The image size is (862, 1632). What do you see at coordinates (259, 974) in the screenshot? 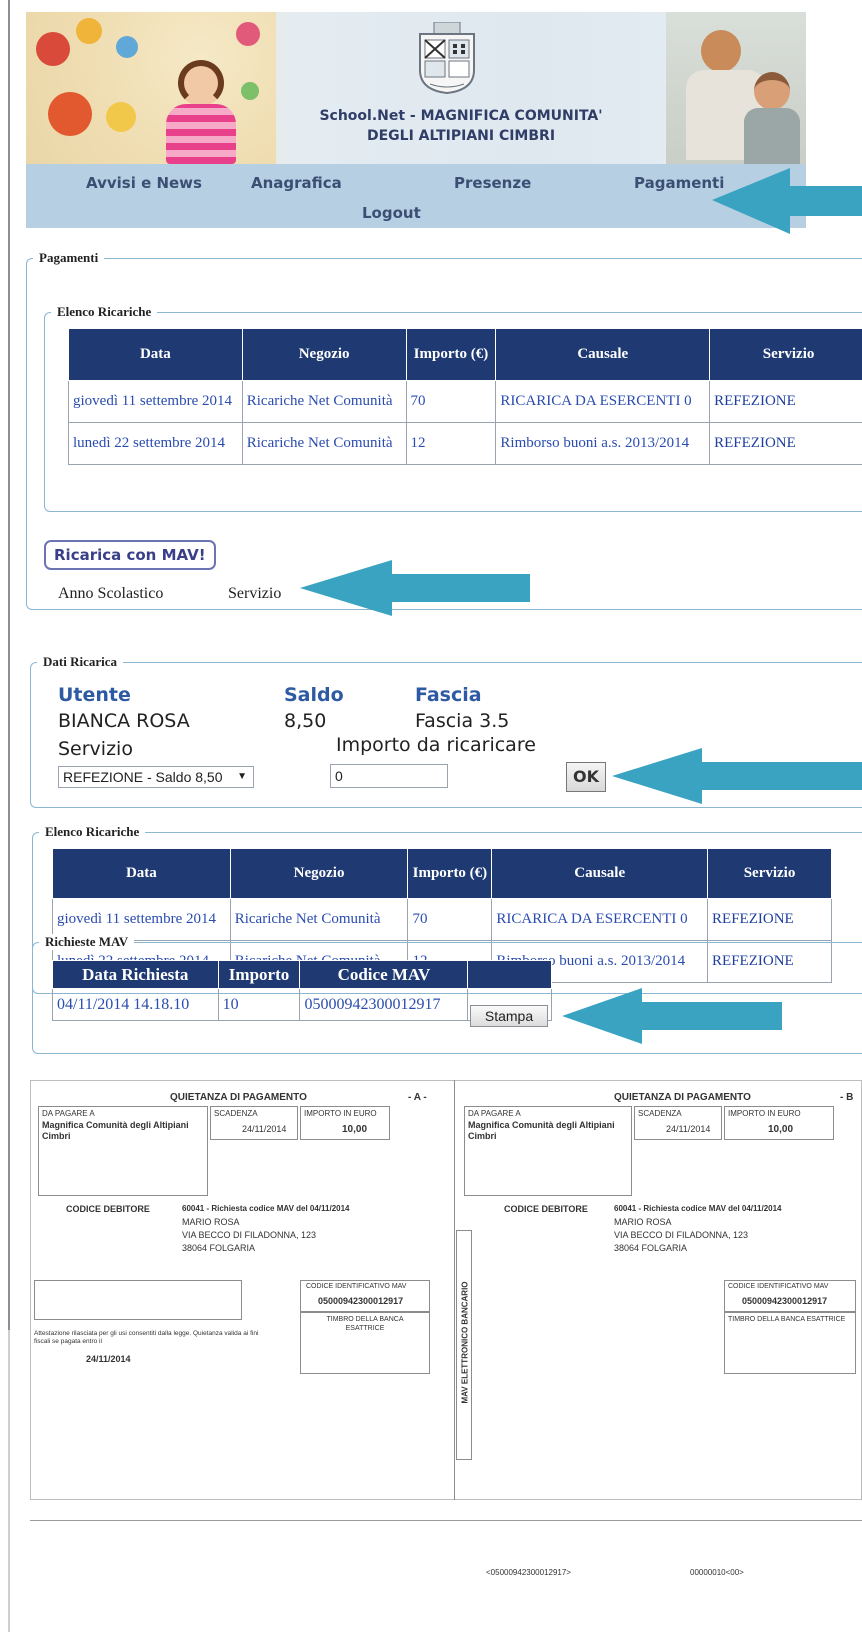
I see `col-importo: Importo` at bounding box center [259, 974].